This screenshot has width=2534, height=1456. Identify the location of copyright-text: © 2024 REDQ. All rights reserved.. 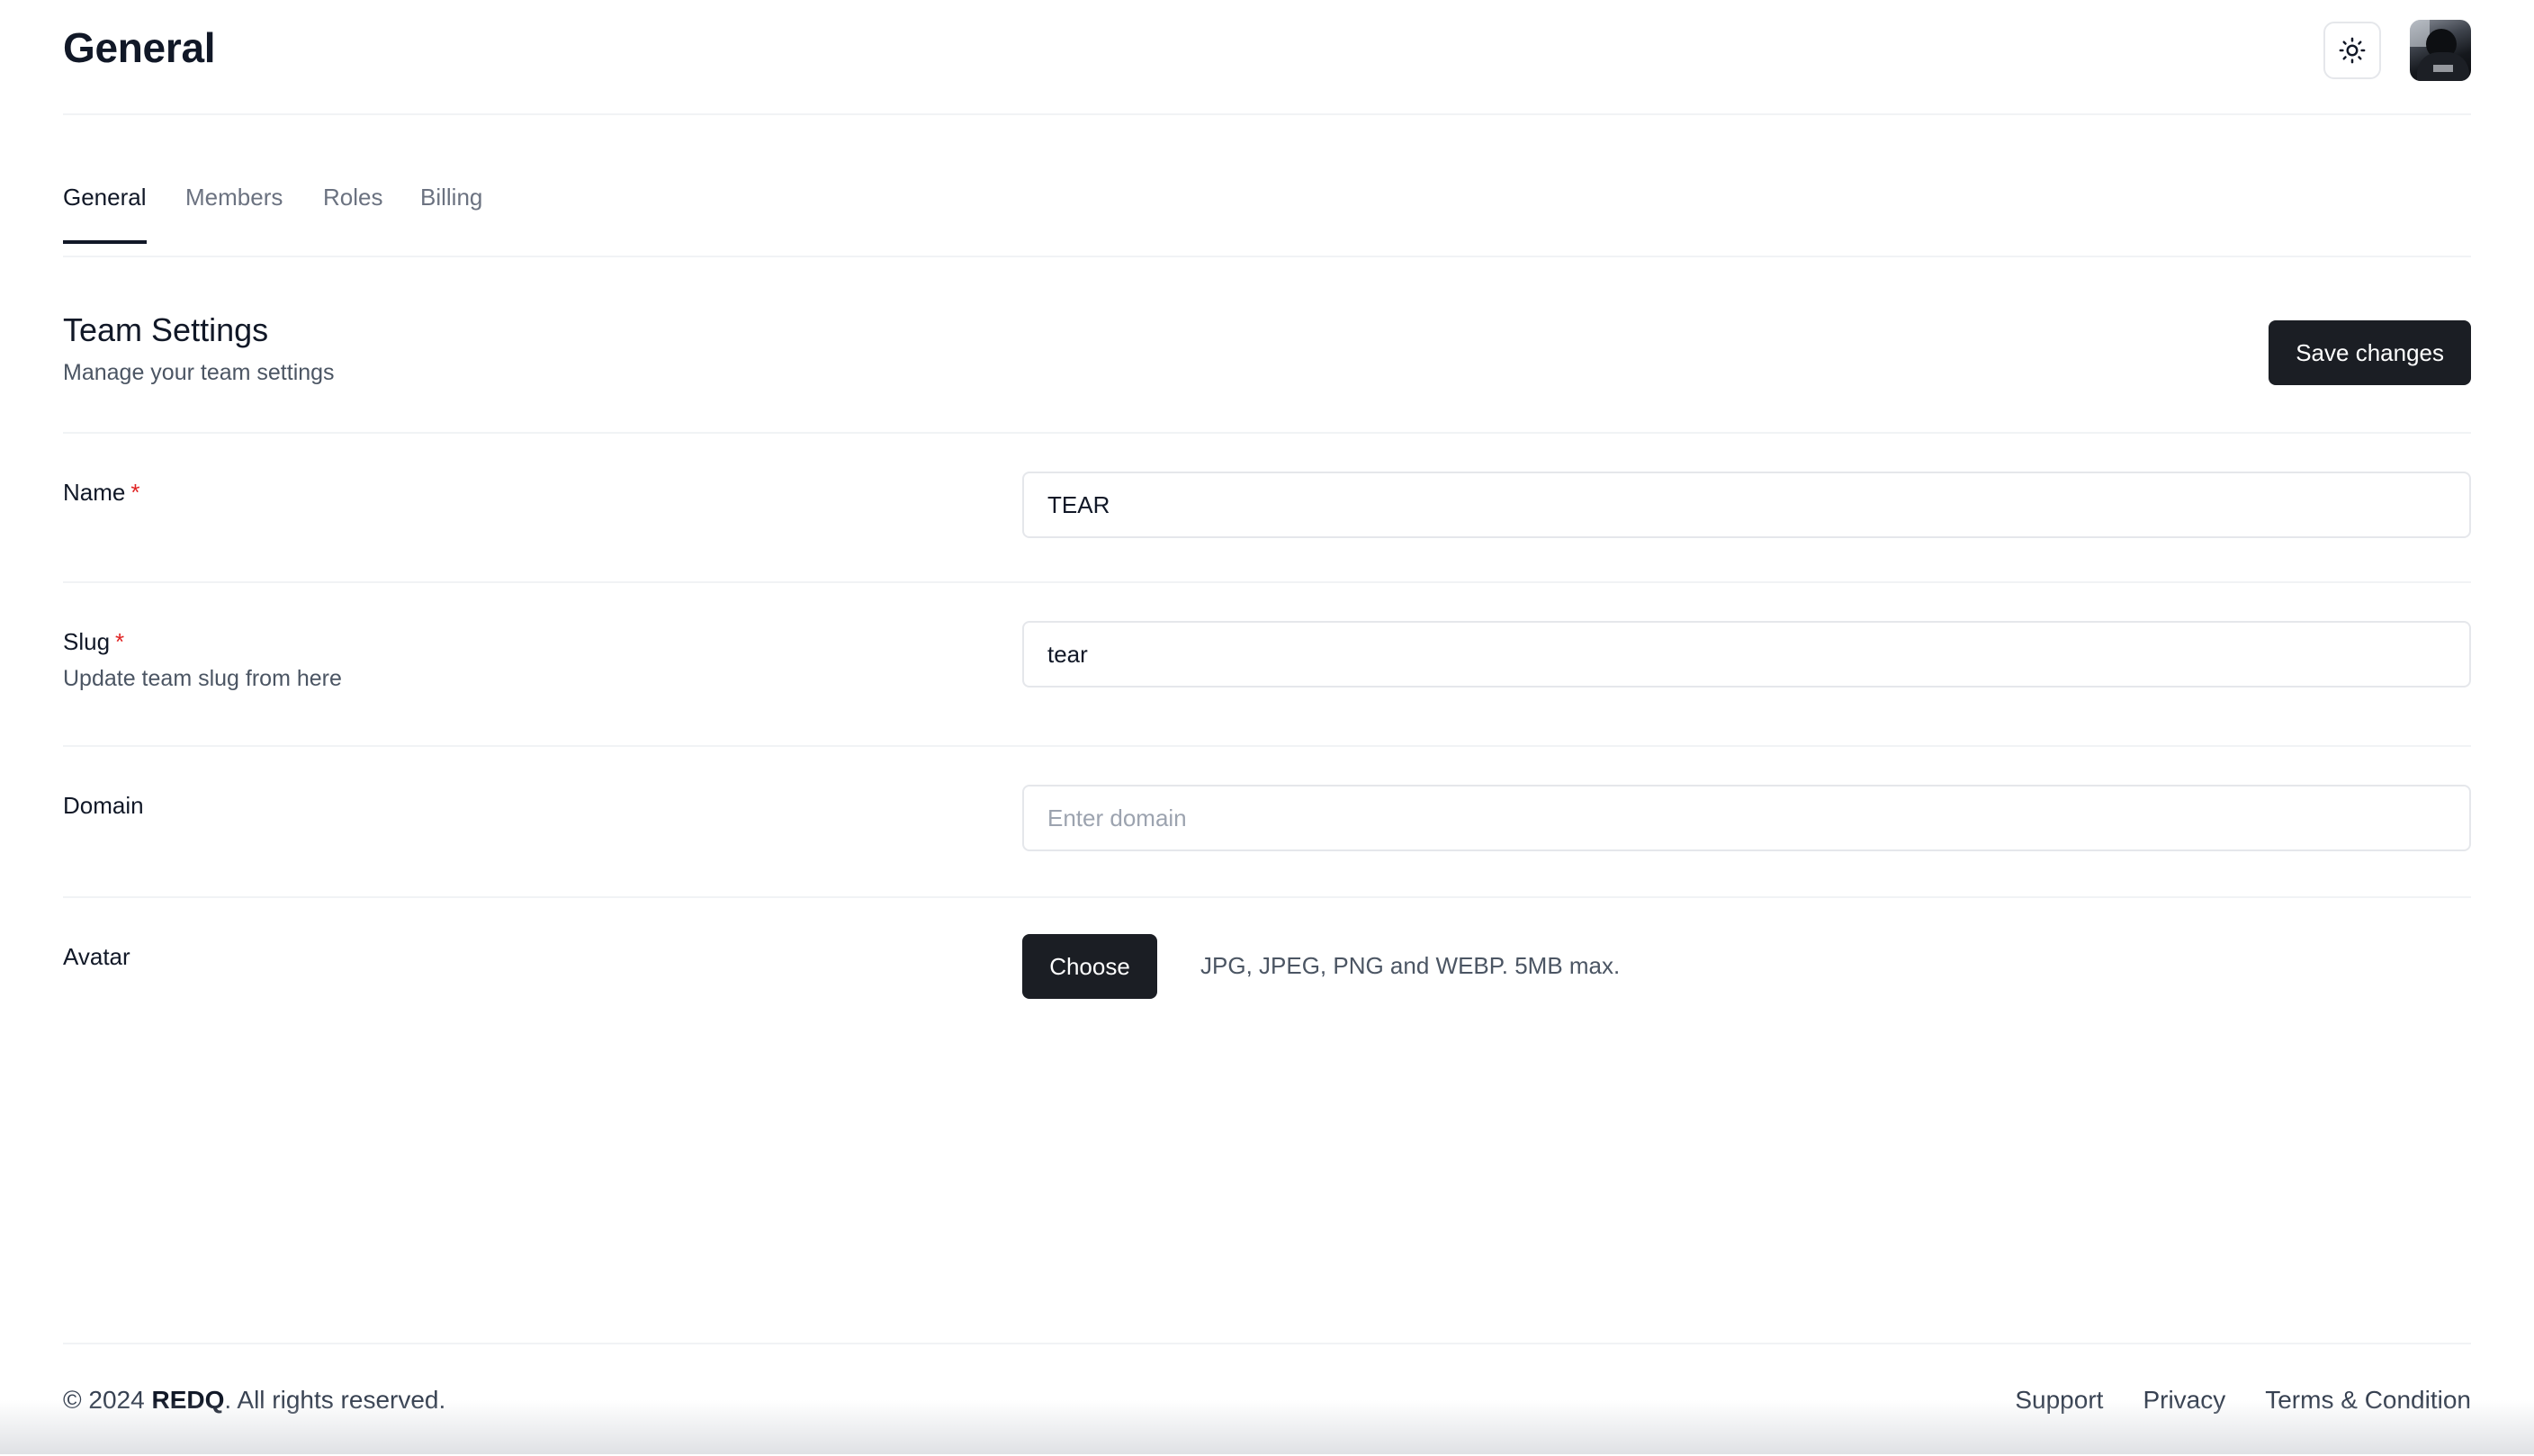
(254, 1400).